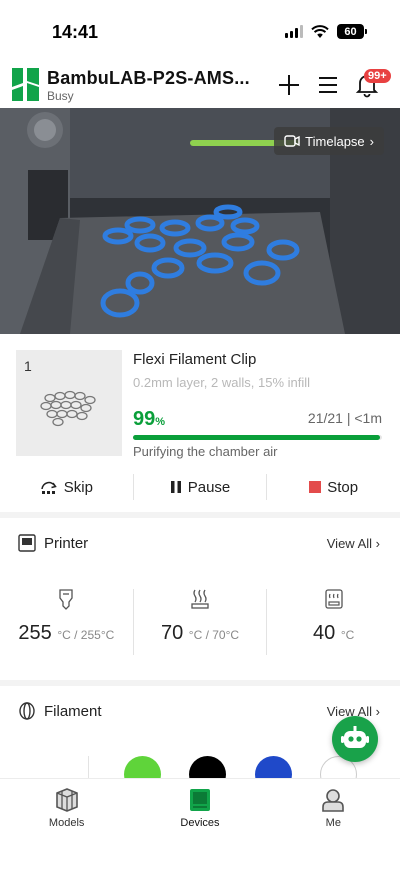 The image size is (400, 869). Describe the element at coordinates (28, 366) in the screenshot. I see `plate-number: 1` at that location.